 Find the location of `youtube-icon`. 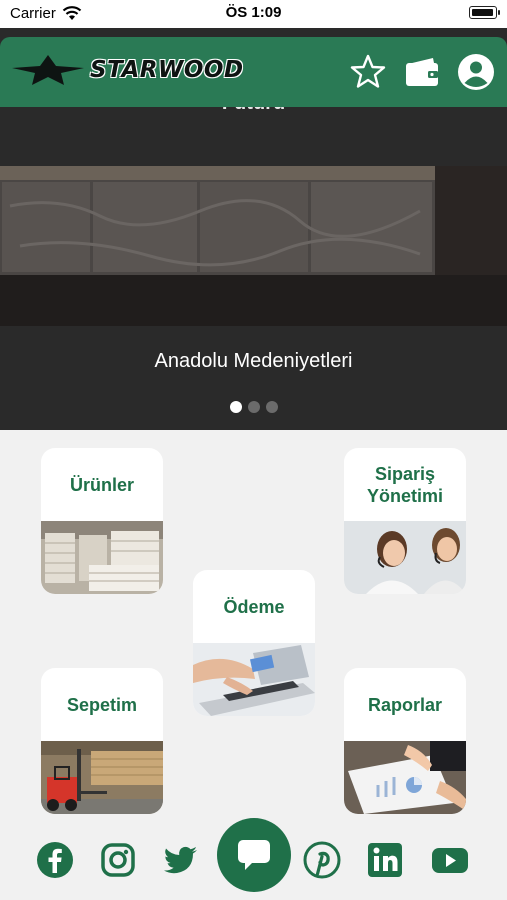

youtube-icon is located at coordinates (450, 860).